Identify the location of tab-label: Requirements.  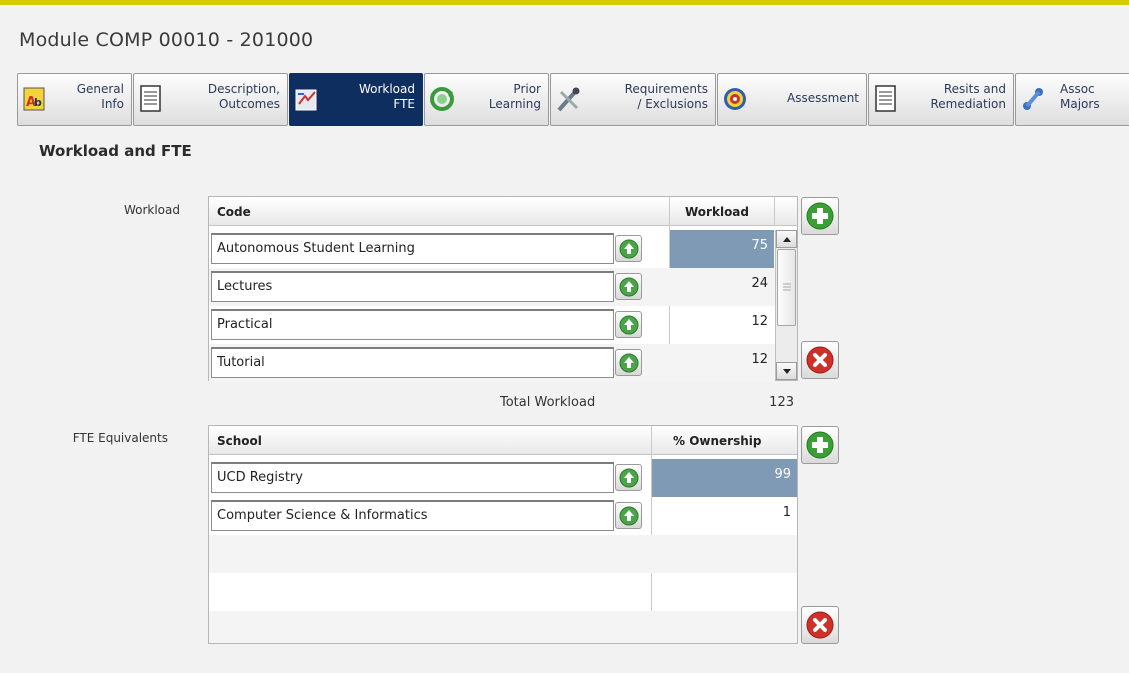
(666, 89).